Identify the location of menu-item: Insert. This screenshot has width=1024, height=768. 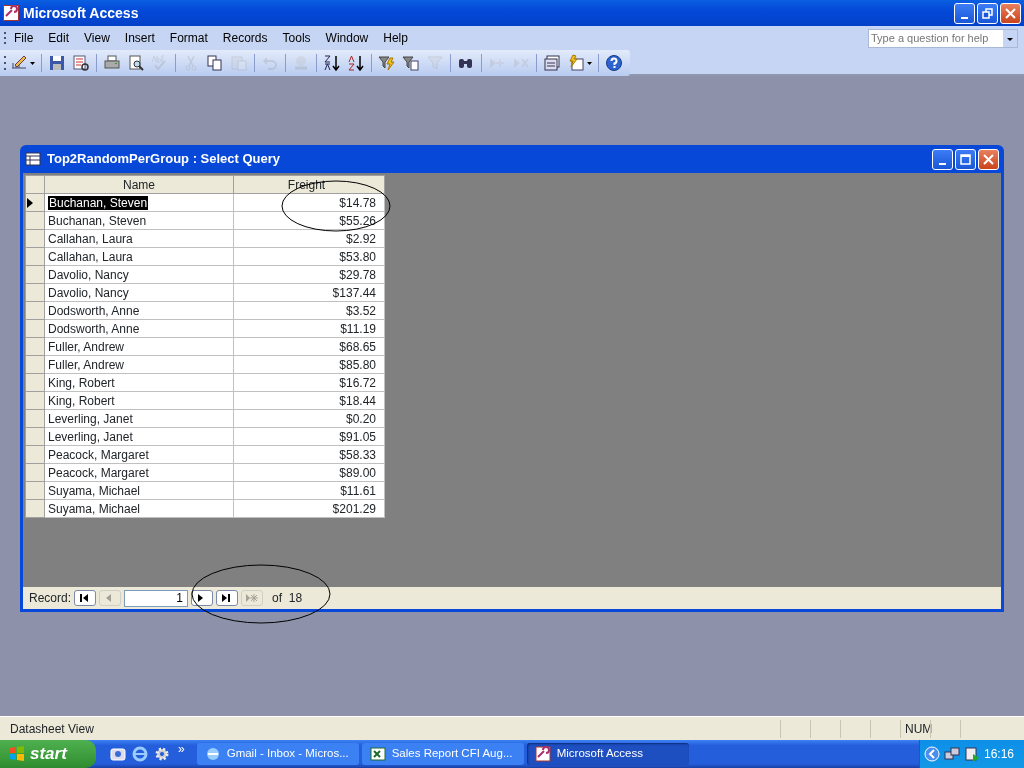
(140, 38).